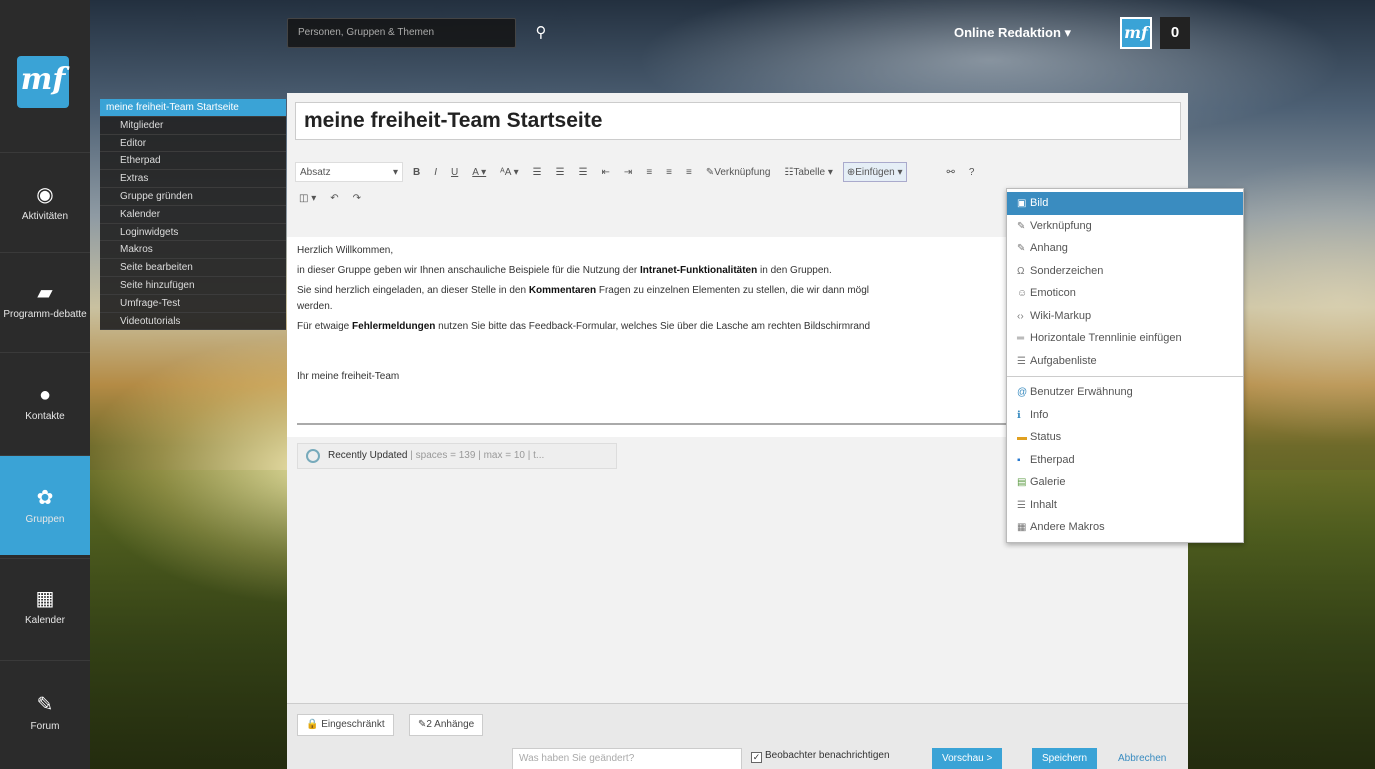 This screenshot has height=769, width=1375. What do you see at coordinates (1061, 225) in the screenshot?
I see `menu-label: Verknüpfung` at bounding box center [1061, 225].